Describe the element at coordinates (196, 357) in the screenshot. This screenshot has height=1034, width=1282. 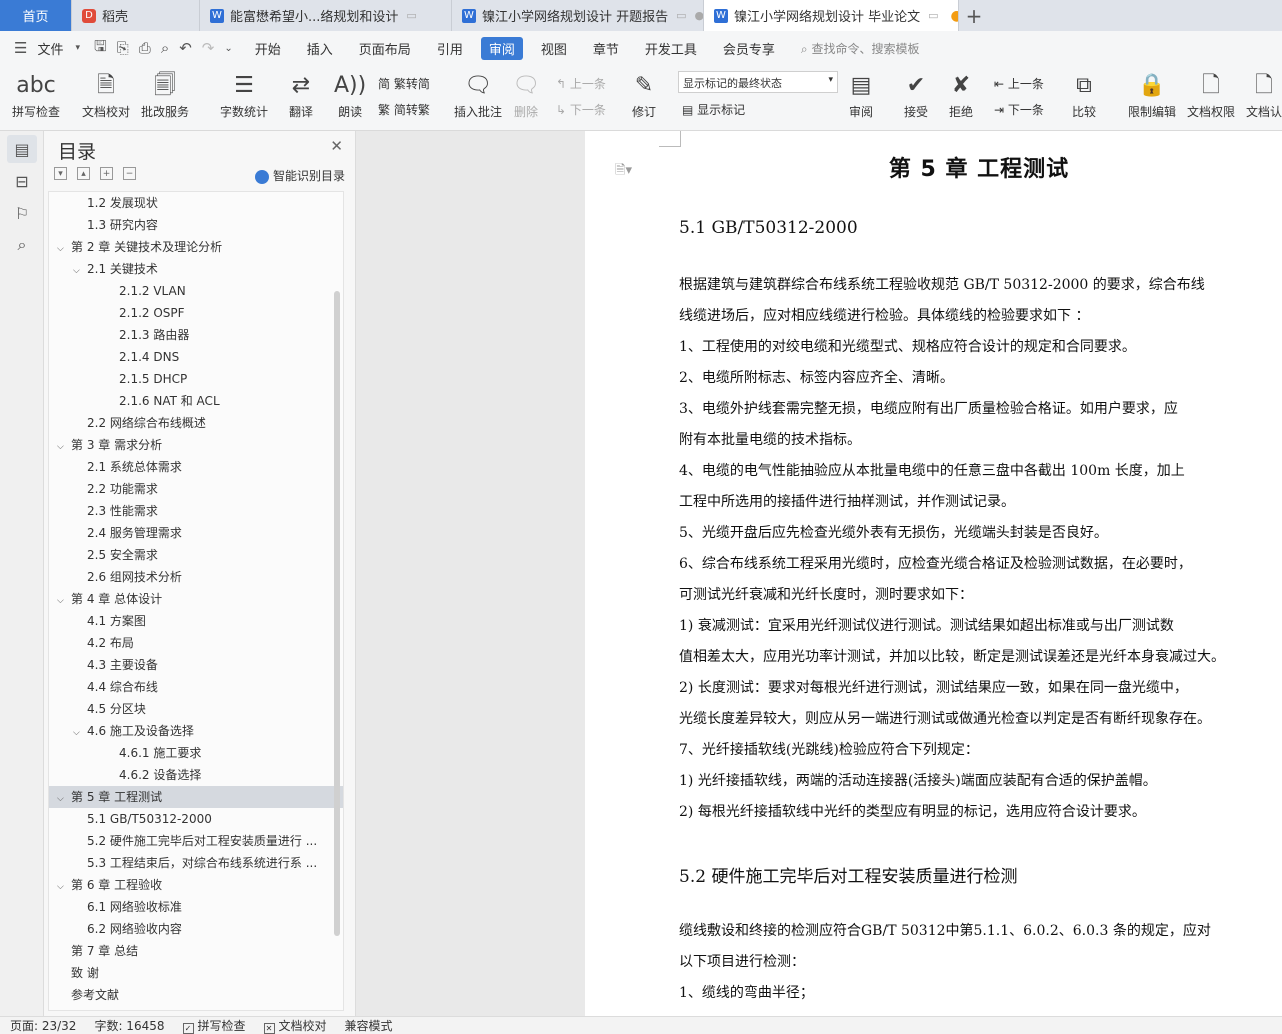
I see `toc-item: 2.1.4 DNS` at that location.